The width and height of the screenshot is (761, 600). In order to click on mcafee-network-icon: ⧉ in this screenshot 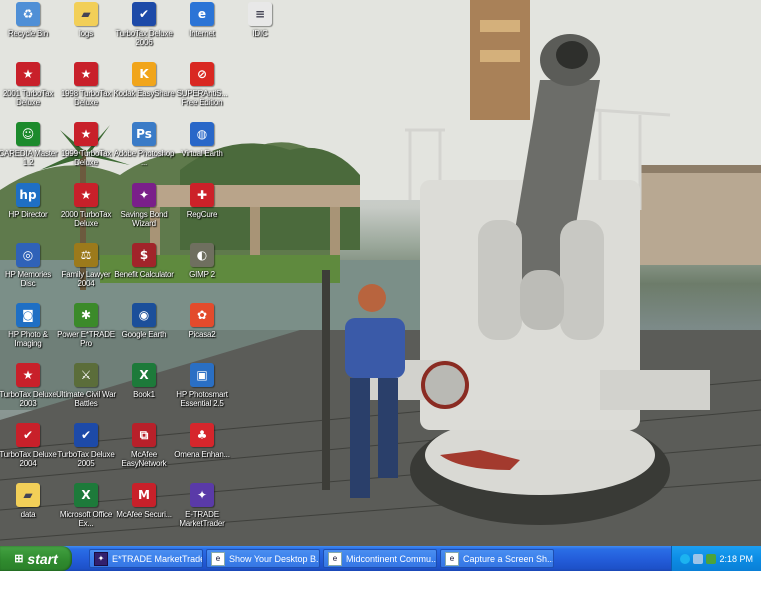, I will do `click(144, 435)`.